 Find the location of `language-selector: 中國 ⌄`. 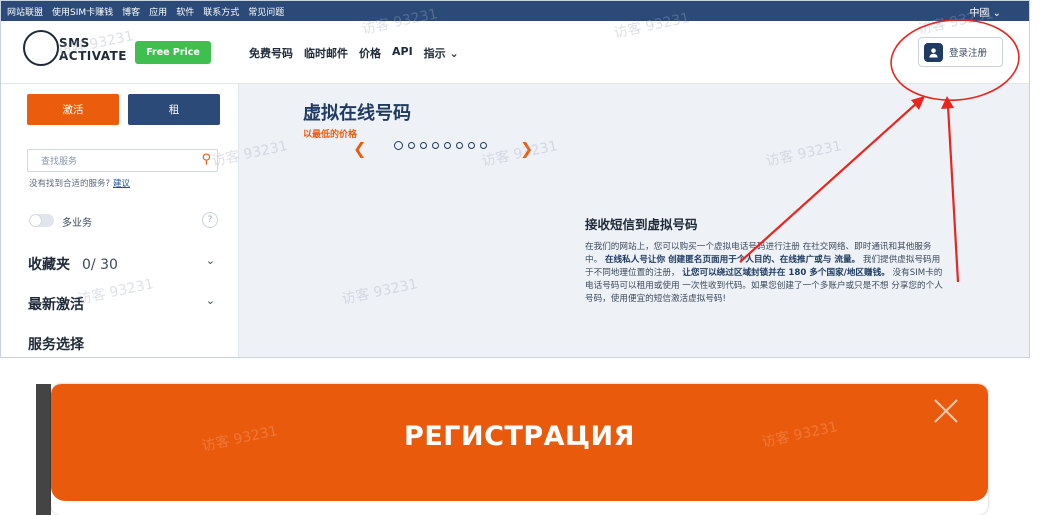

language-selector: 中國 ⌄ is located at coordinates (985, 11).